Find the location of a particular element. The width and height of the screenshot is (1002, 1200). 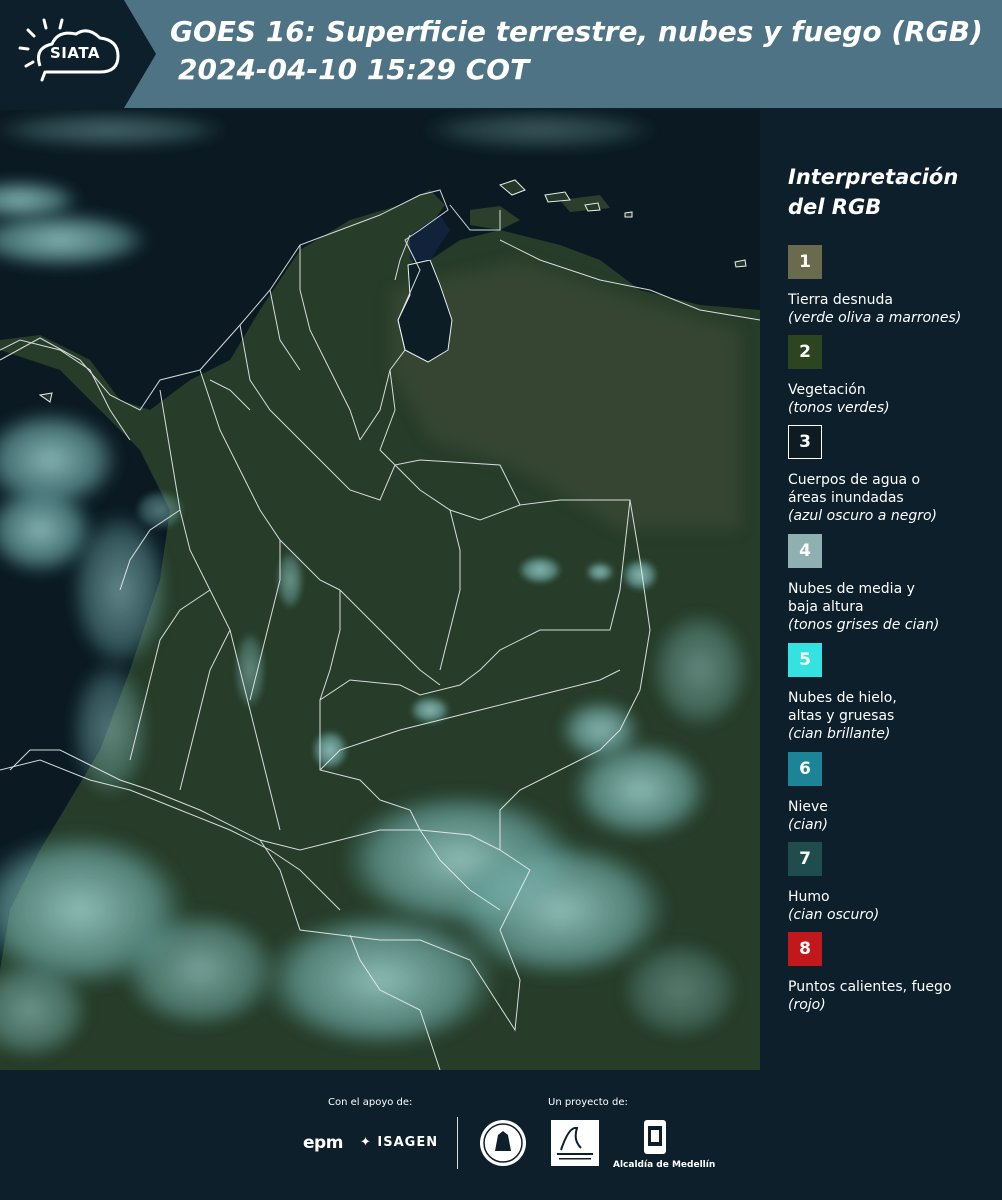

legend-swatch-5: 5 is located at coordinates (805, 660).